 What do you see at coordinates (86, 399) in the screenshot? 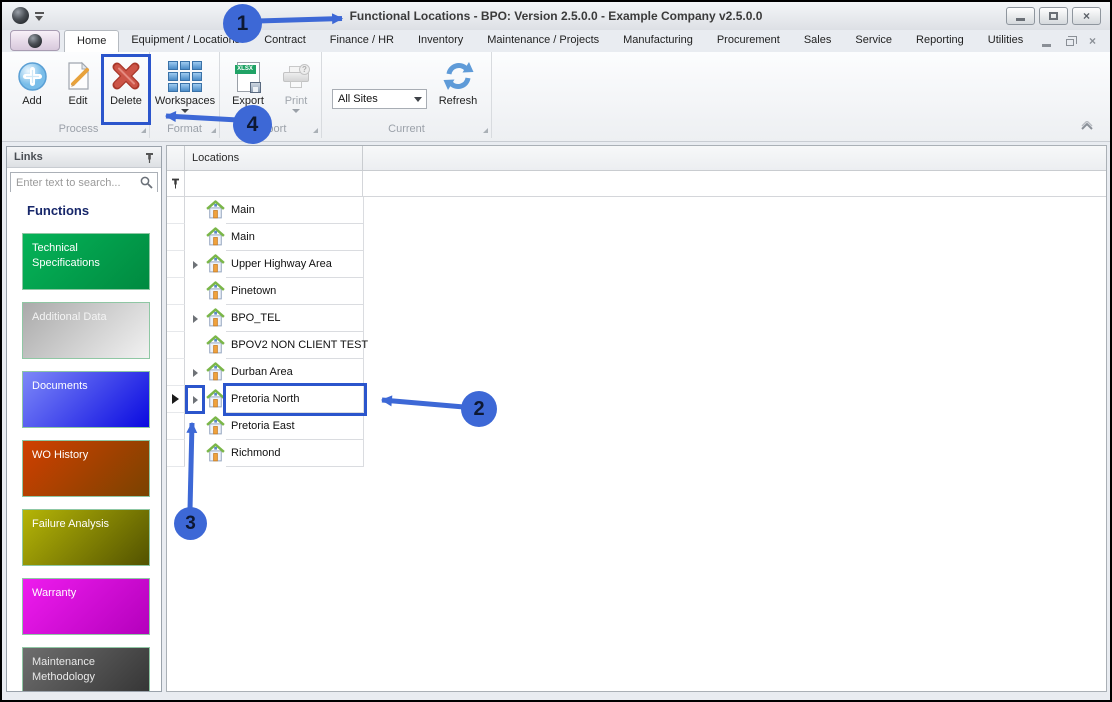
I see `function-tile: Documents` at bounding box center [86, 399].